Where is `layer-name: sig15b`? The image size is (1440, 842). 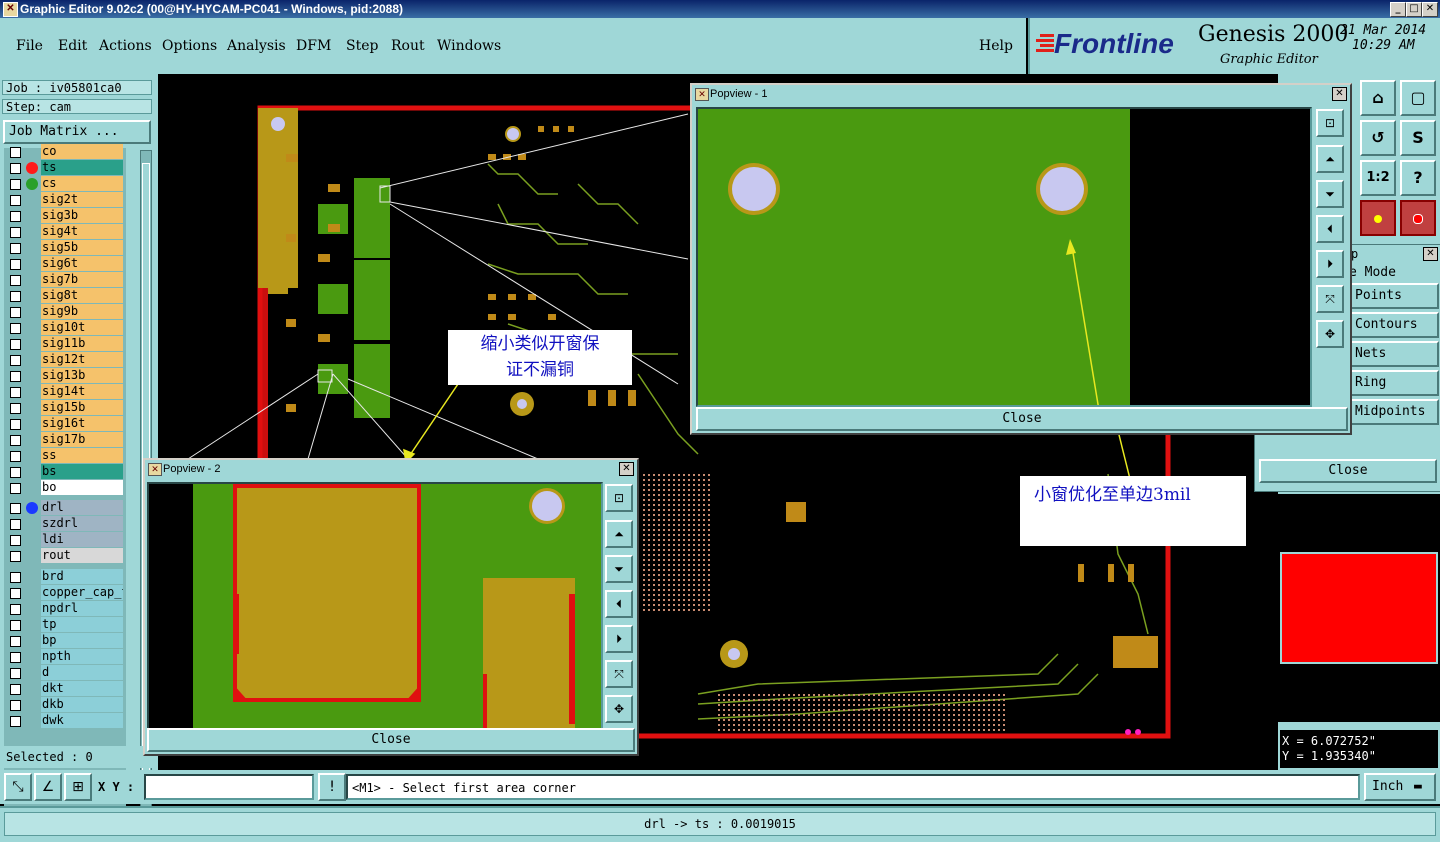
layer-name: sig15b is located at coordinates (82, 407).